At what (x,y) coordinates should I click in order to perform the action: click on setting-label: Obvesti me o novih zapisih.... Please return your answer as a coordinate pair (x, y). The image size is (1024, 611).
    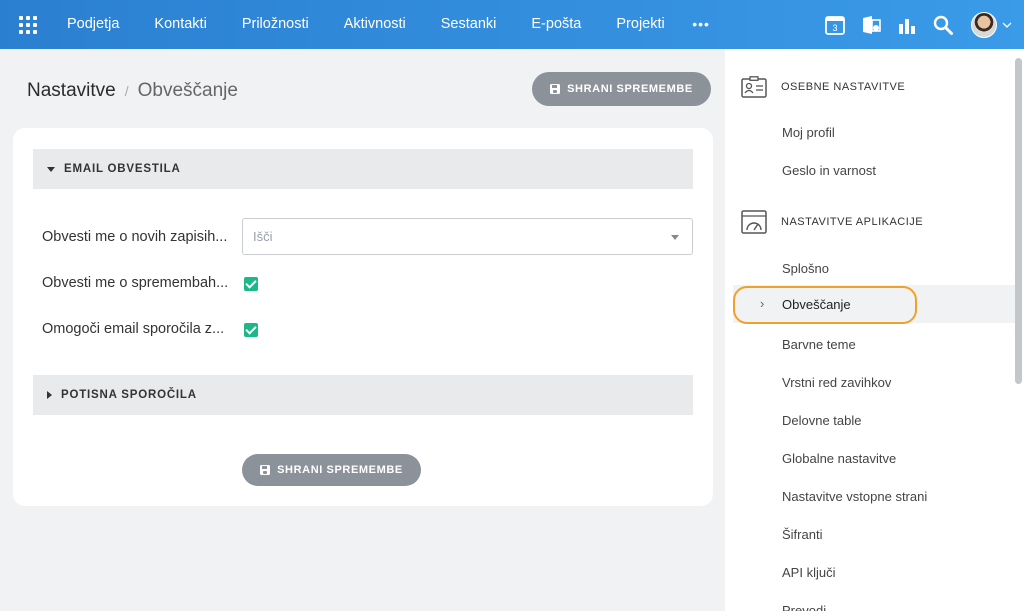
    Looking at the image, I should click on (135, 237).